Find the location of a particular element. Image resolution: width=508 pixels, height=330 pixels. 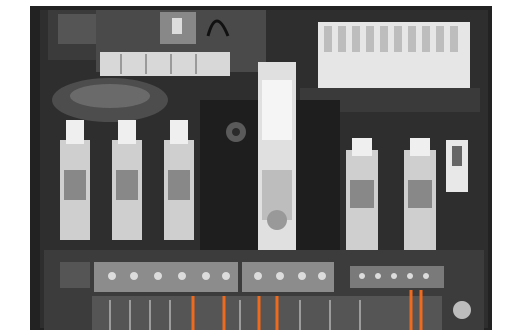

top-component is located at coordinates (78, 29).